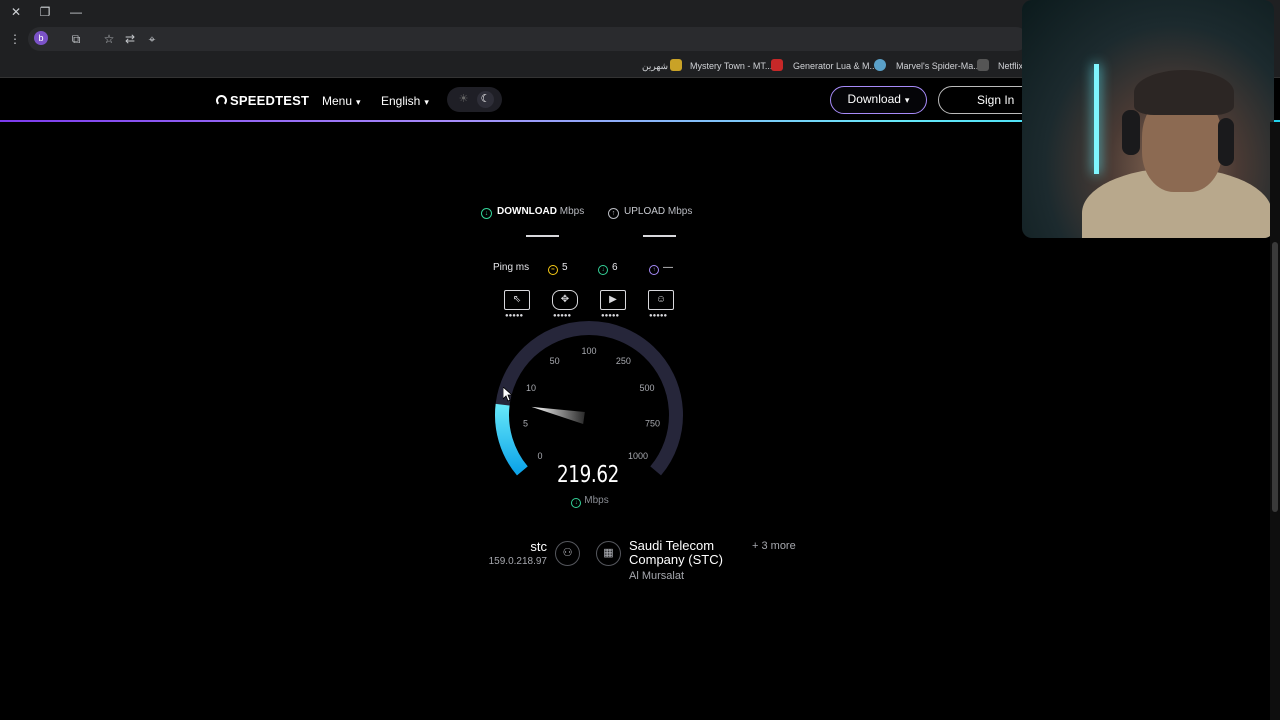 The width and height of the screenshot is (1280, 720). What do you see at coordinates (511, 439) in the screenshot?
I see `gauge-fill` at bounding box center [511, 439].